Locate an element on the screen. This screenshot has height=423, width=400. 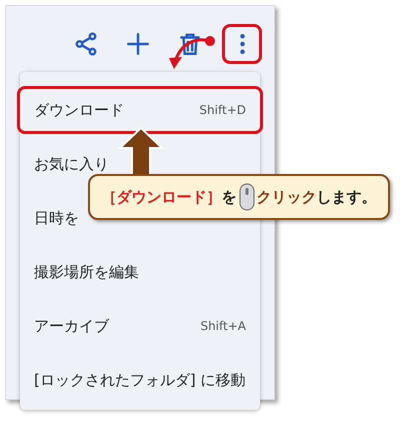
callout-text: ［ダウンロード］を is located at coordinates (169, 197).